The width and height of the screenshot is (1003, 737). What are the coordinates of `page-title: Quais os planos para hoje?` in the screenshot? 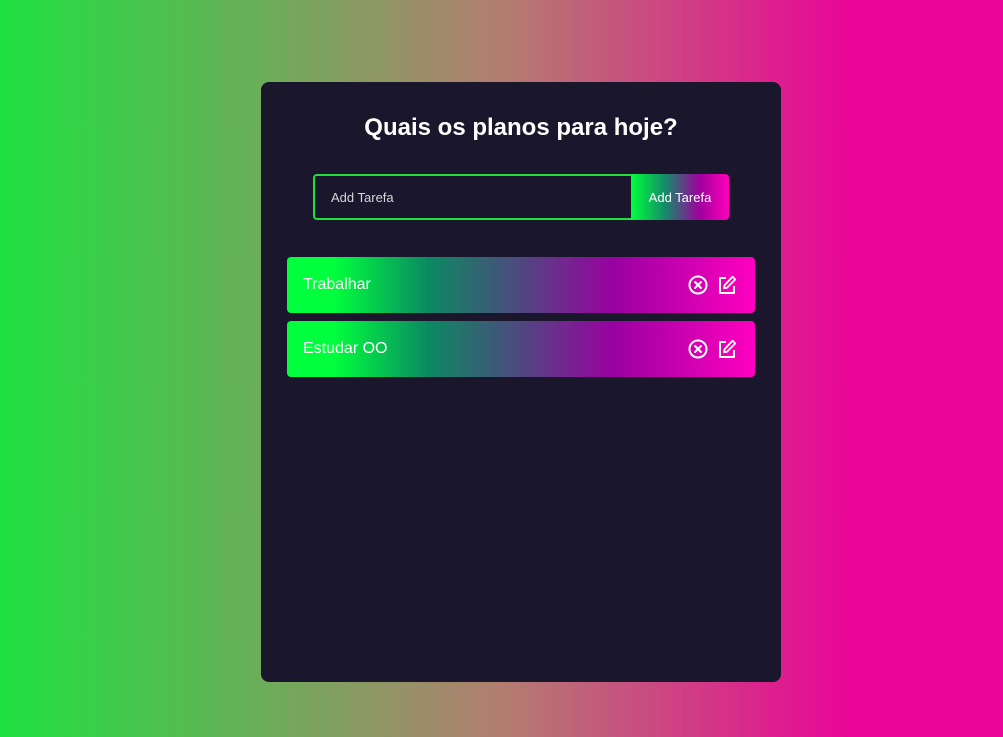 It's located at (521, 127).